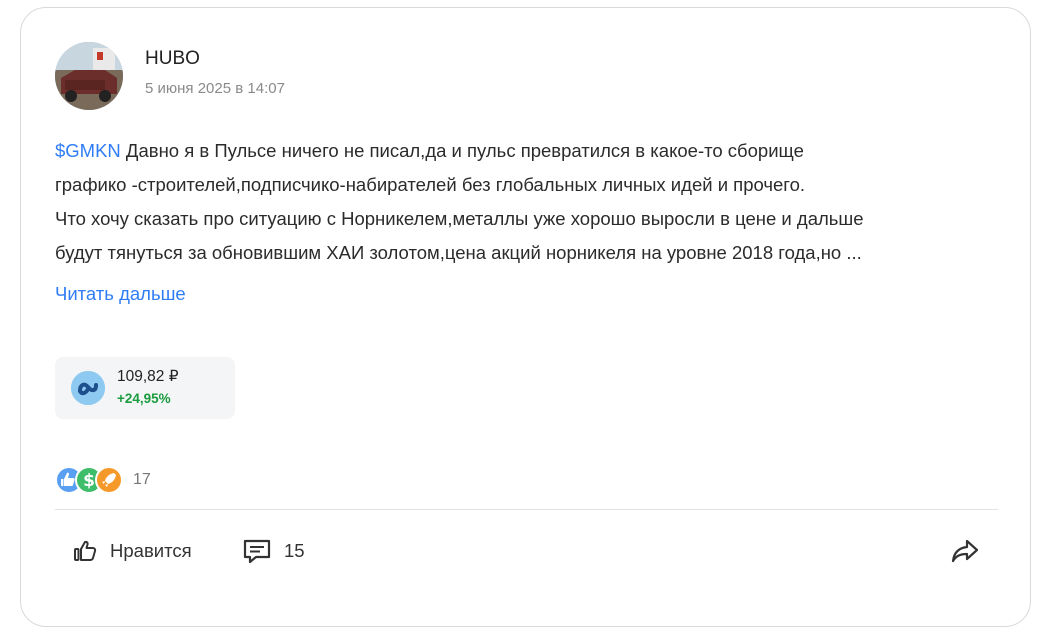 This screenshot has height=627, width=1053. What do you see at coordinates (89, 76) in the screenshot?
I see `author-avatar` at bounding box center [89, 76].